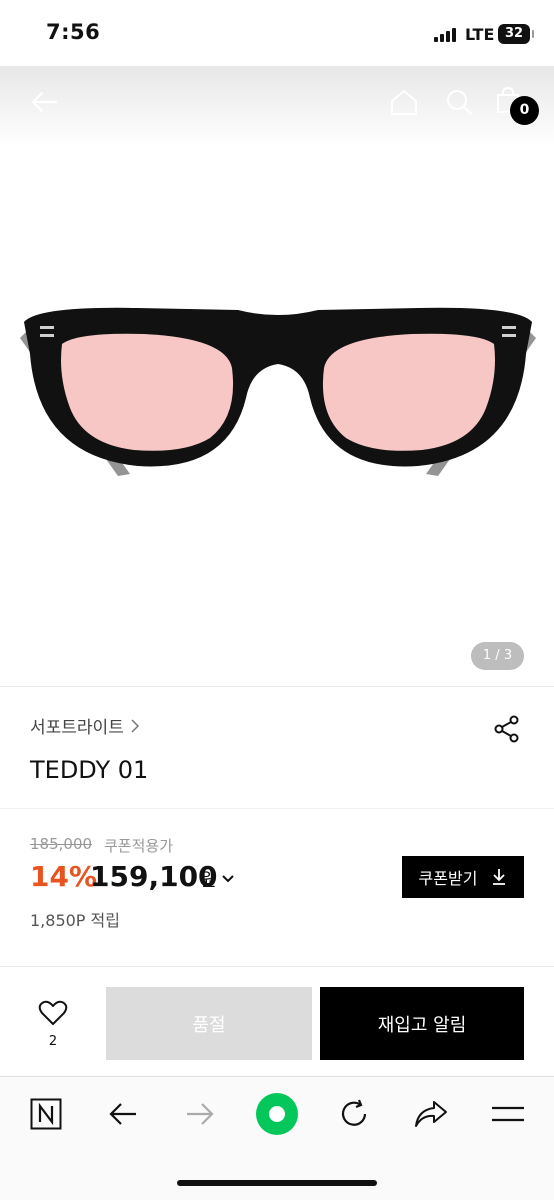  What do you see at coordinates (277, 33) in the screenshot?
I see `status-bar: 7:56 LTE 32` at bounding box center [277, 33].